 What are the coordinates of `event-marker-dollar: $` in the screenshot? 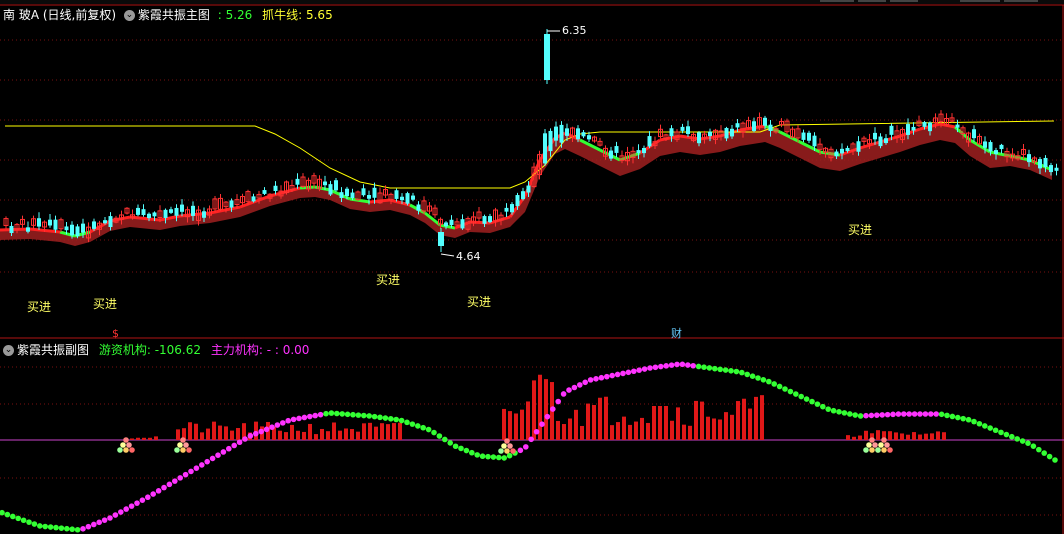 It's located at (115, 333).